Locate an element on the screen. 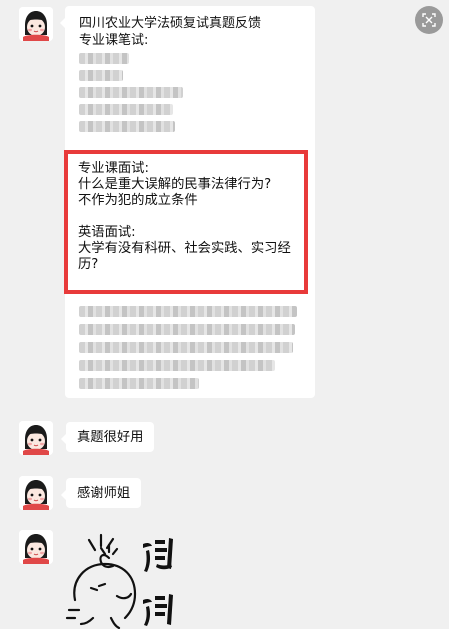  message-bubble: 感谢师姐 is located at coordinates (101, 493).